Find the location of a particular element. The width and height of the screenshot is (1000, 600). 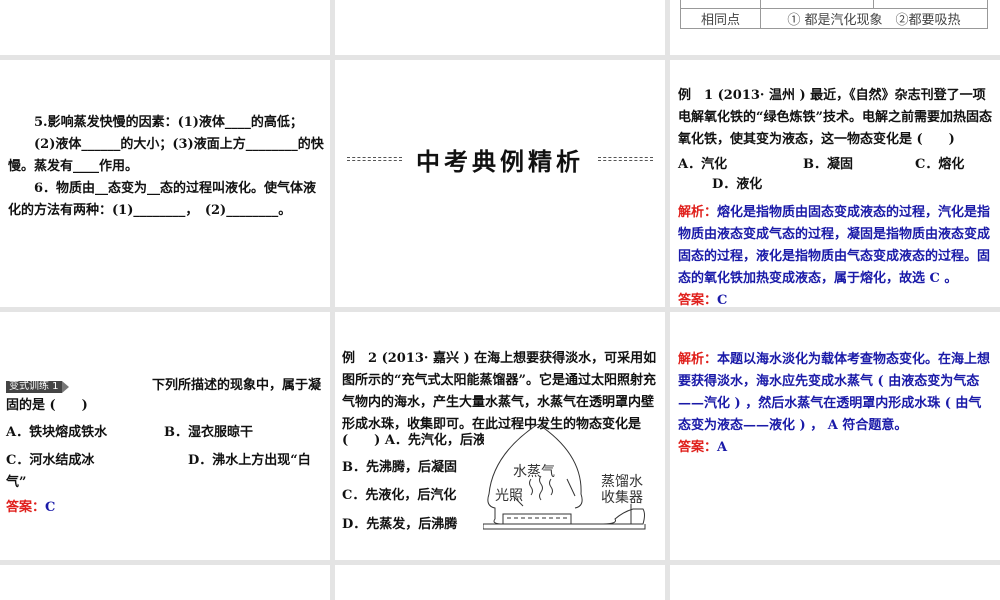

option-d: D．液化 is located at coordinates (737, 184).